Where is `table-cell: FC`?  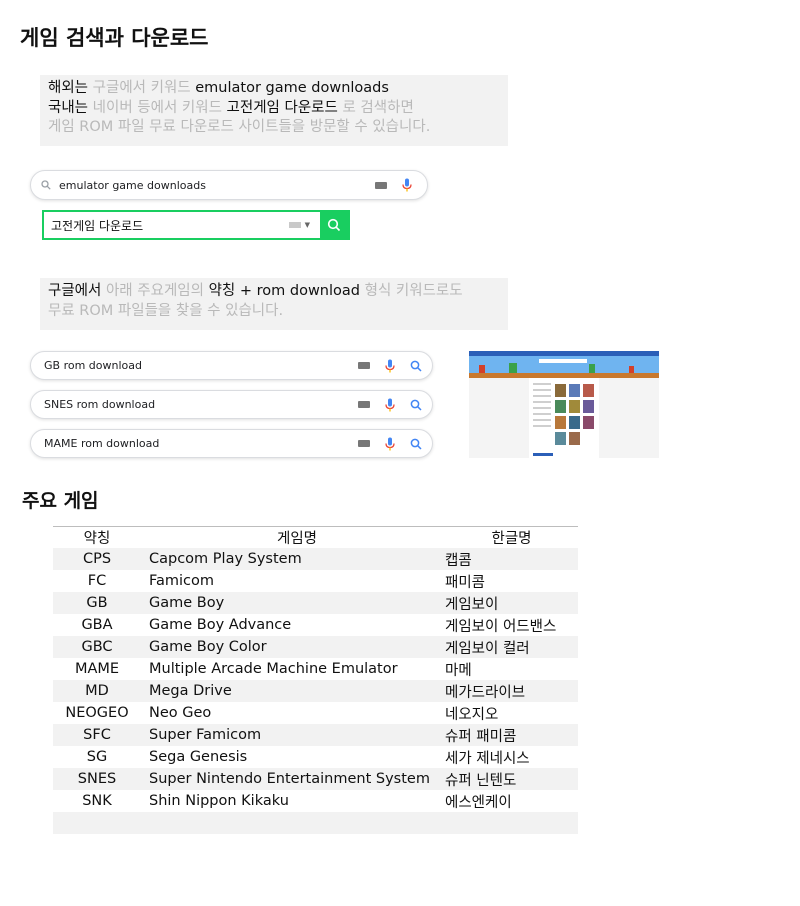
table-cell: FC is located at coordinates (97, 581).